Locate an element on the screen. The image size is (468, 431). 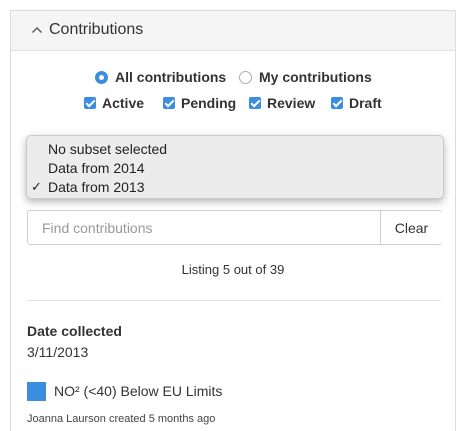
radio-my-contributions: My contributions is located at coordinates (305, 77).